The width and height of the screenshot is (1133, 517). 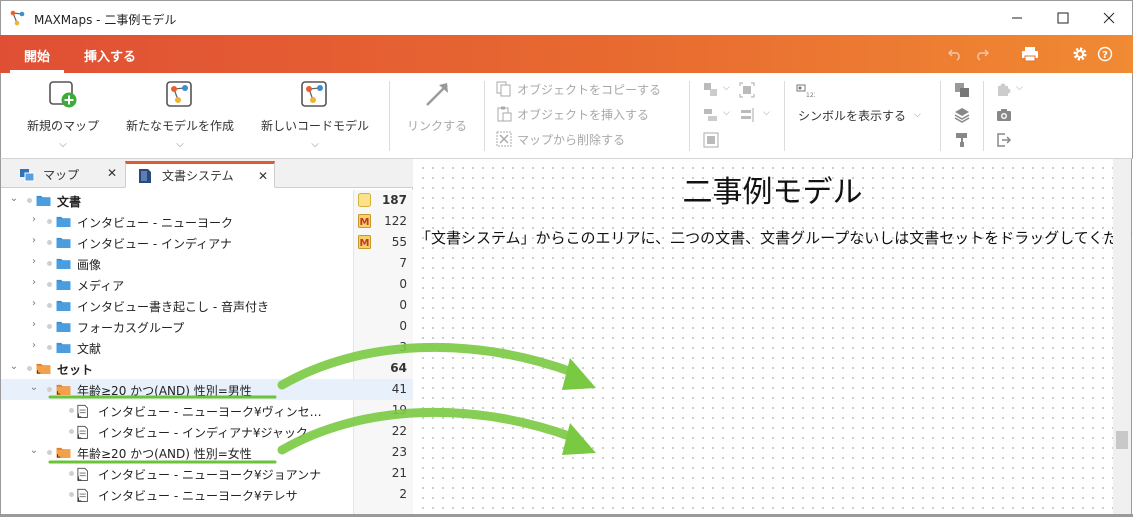 I want to click on tree-row: インタビュー - ニューヨーク¥ジョアンナ 21, so click(x=207, y=473).